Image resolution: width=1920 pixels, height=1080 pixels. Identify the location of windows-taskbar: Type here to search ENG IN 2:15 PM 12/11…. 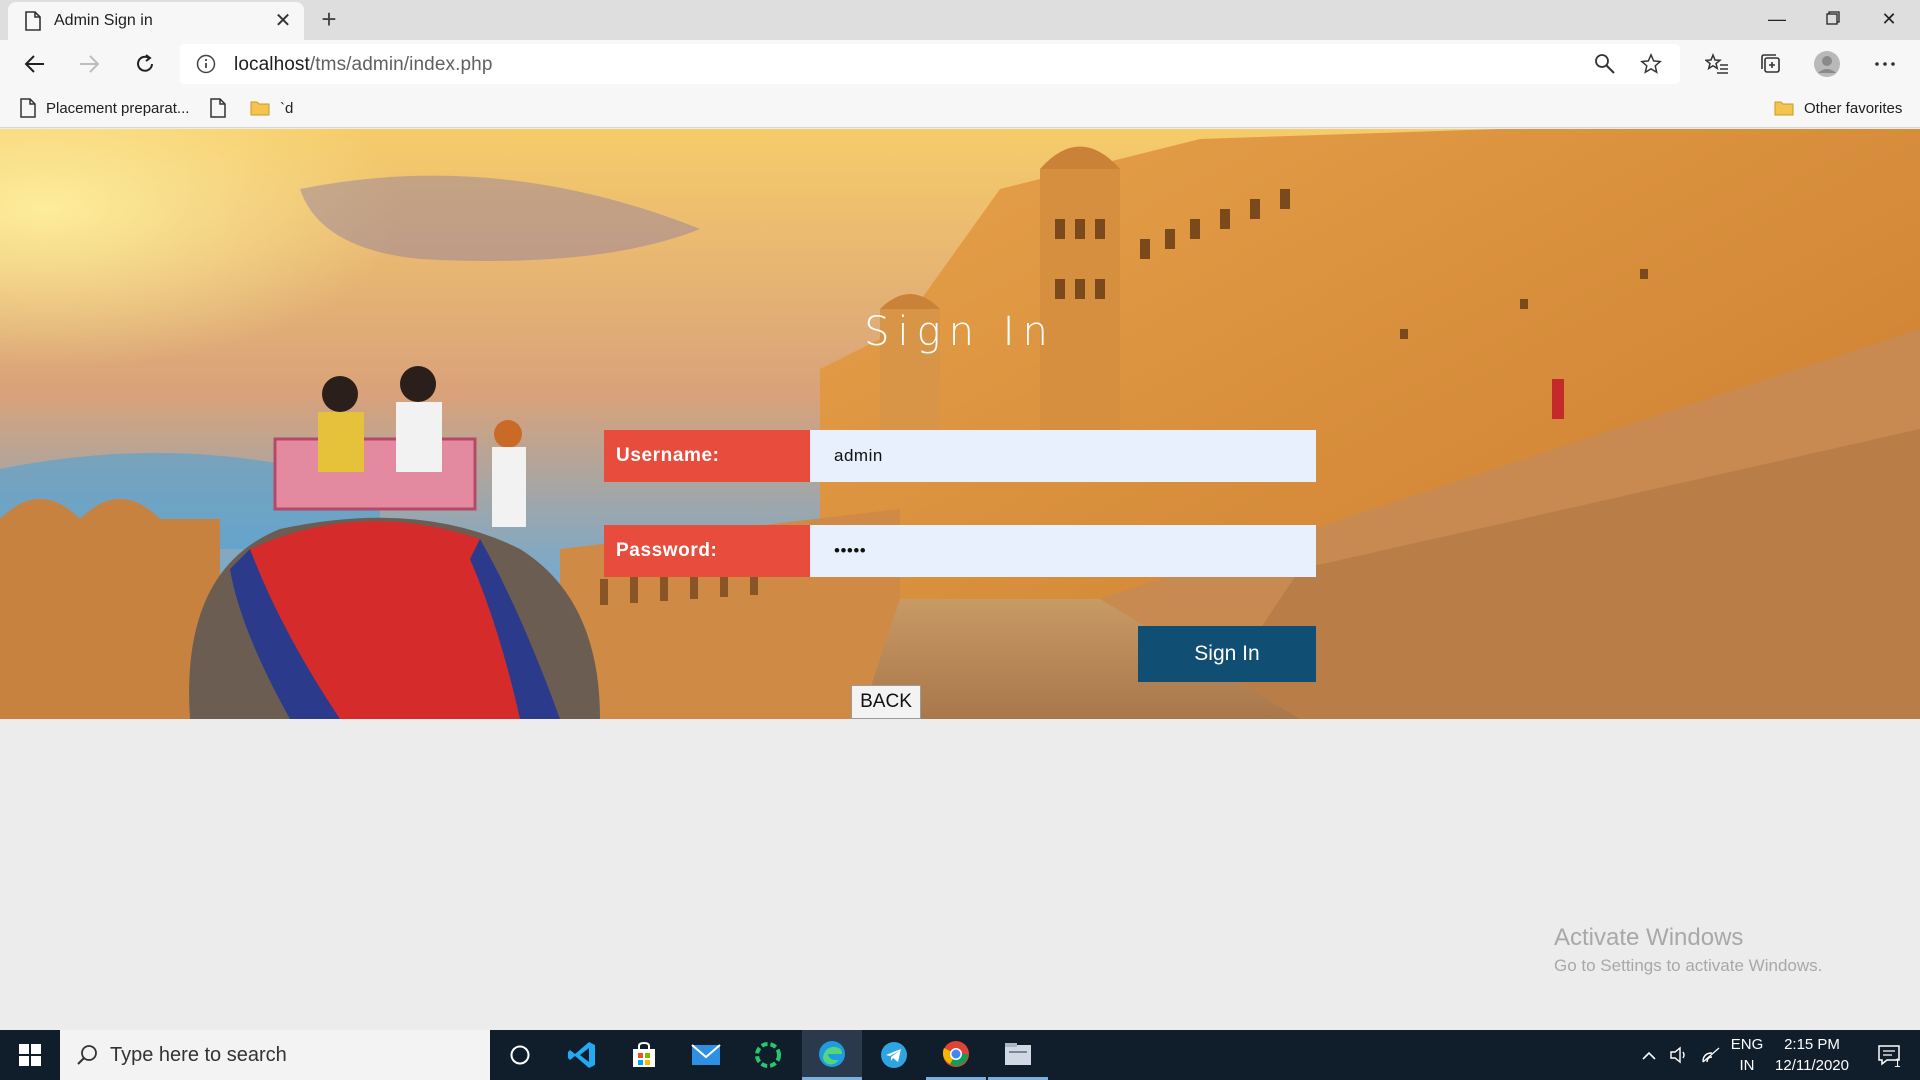
(960, 1055).